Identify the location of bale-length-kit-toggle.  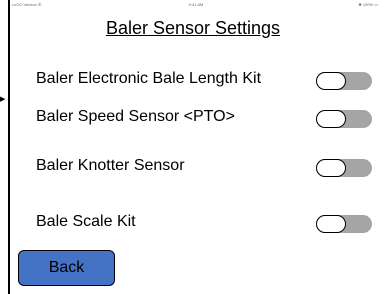
(344, 81).